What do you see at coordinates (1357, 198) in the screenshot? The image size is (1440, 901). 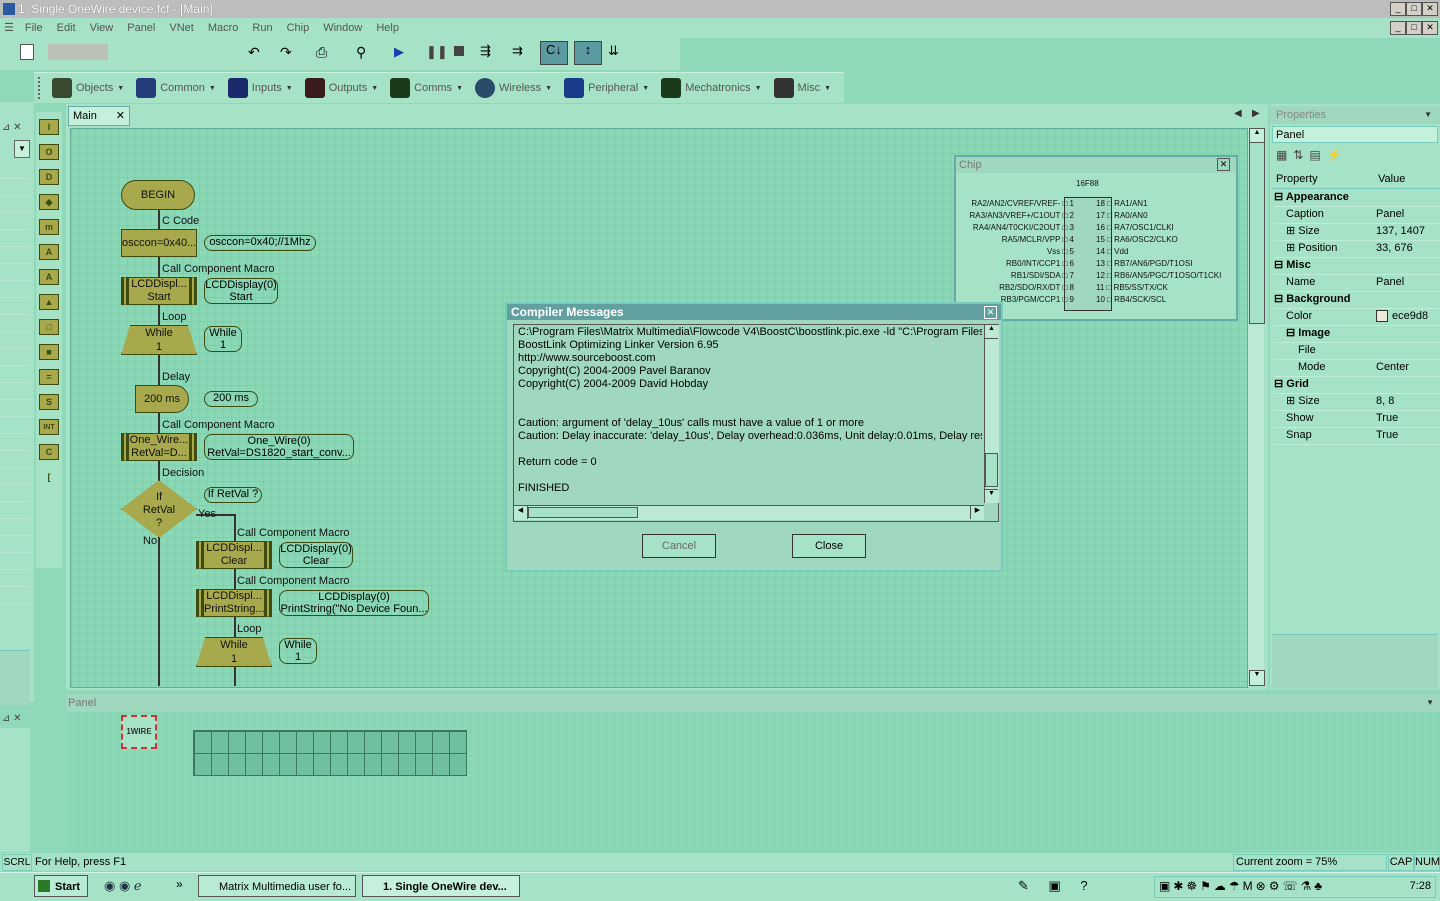 I see `property-row: ⊟ Appearance` at bounding box center [1357, 198].